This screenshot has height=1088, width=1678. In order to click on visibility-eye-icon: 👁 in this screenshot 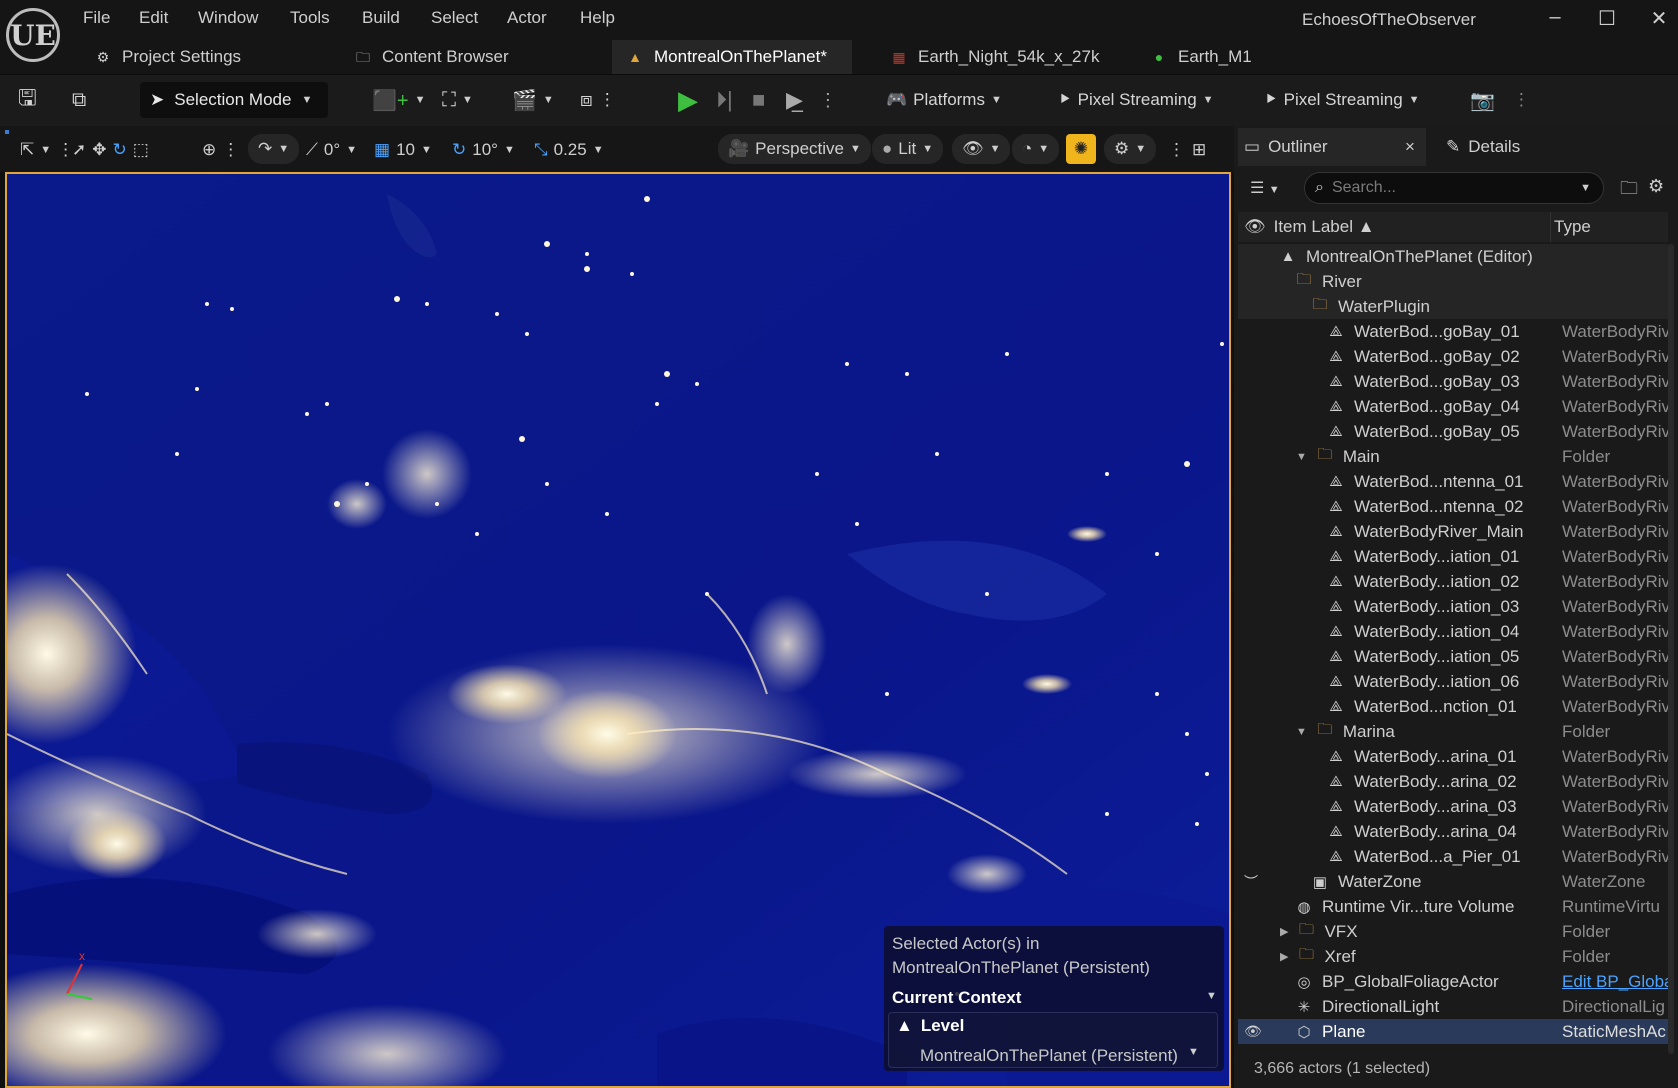, I will do `click(1253, 1031)`.